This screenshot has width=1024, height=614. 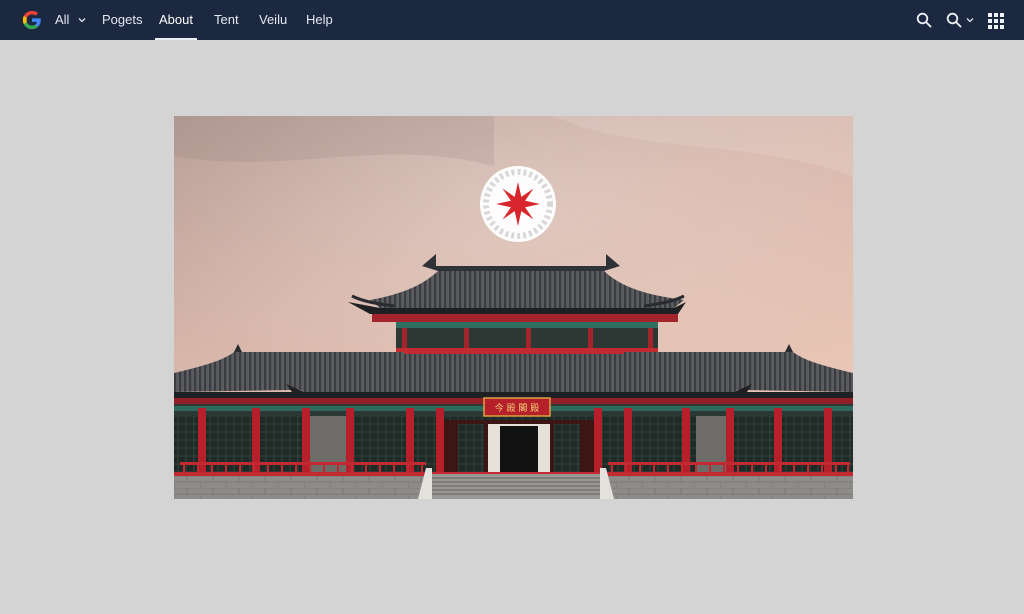 What do you see at coordinates (62, 19) in the screenshot?
I see `nav-all-label: All` at bounding box center [62, 19].